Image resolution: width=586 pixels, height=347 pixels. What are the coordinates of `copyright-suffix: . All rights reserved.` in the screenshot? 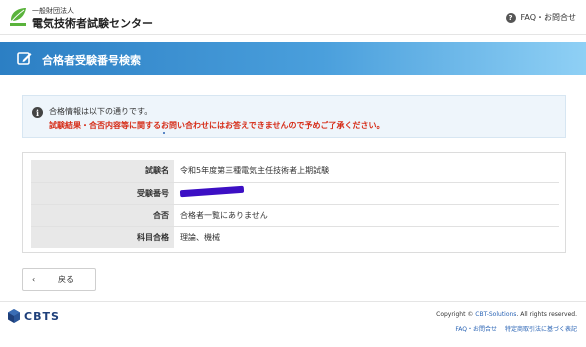 It's located at (546, 314).